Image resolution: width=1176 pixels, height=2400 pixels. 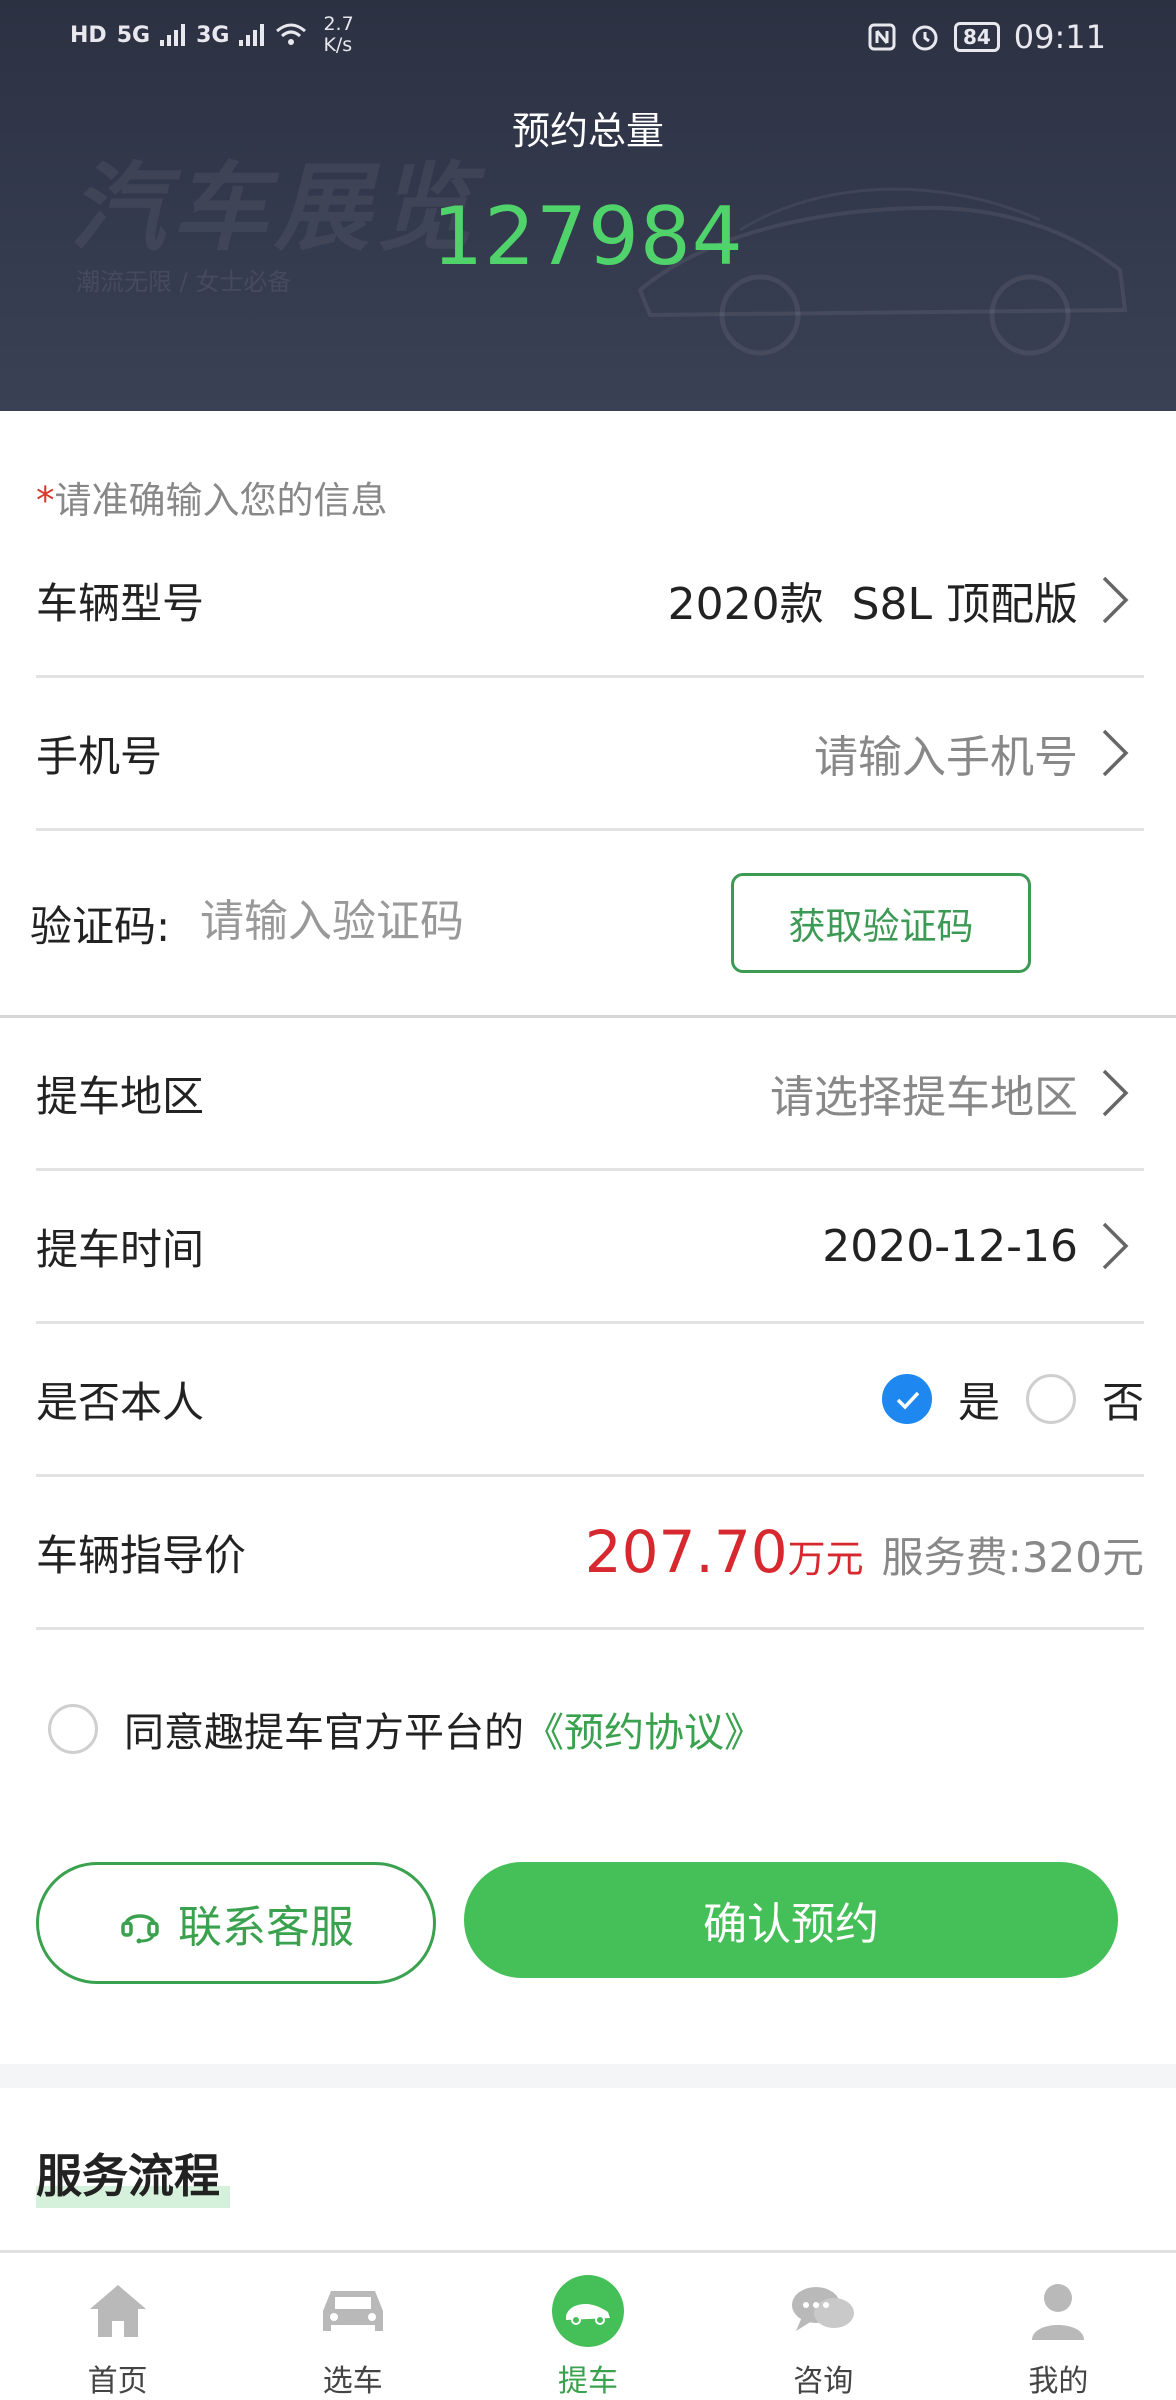 I want to click on section-divider, so click(x=588, y=2076).